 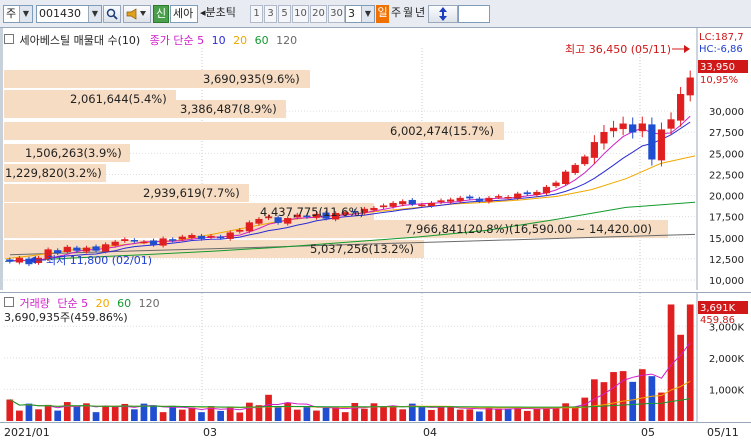 I want to click on y-tick-label: 25,000, so click(x=726, y=154).